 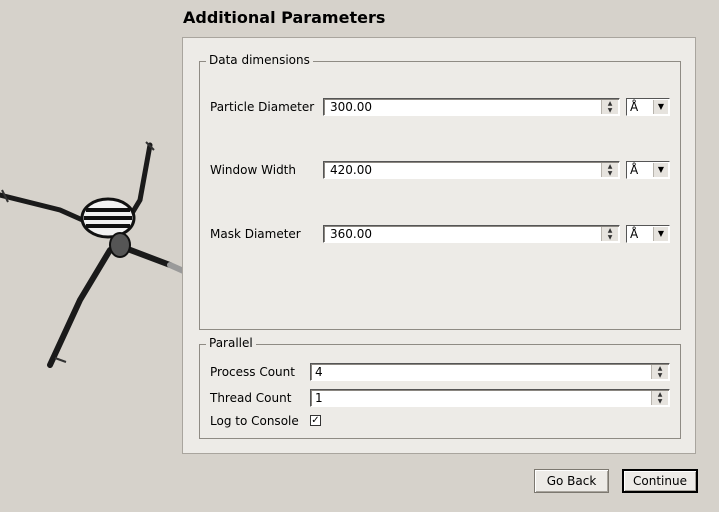 I want to click on parallel-legend: Parallel, so click(x=231, y=343).